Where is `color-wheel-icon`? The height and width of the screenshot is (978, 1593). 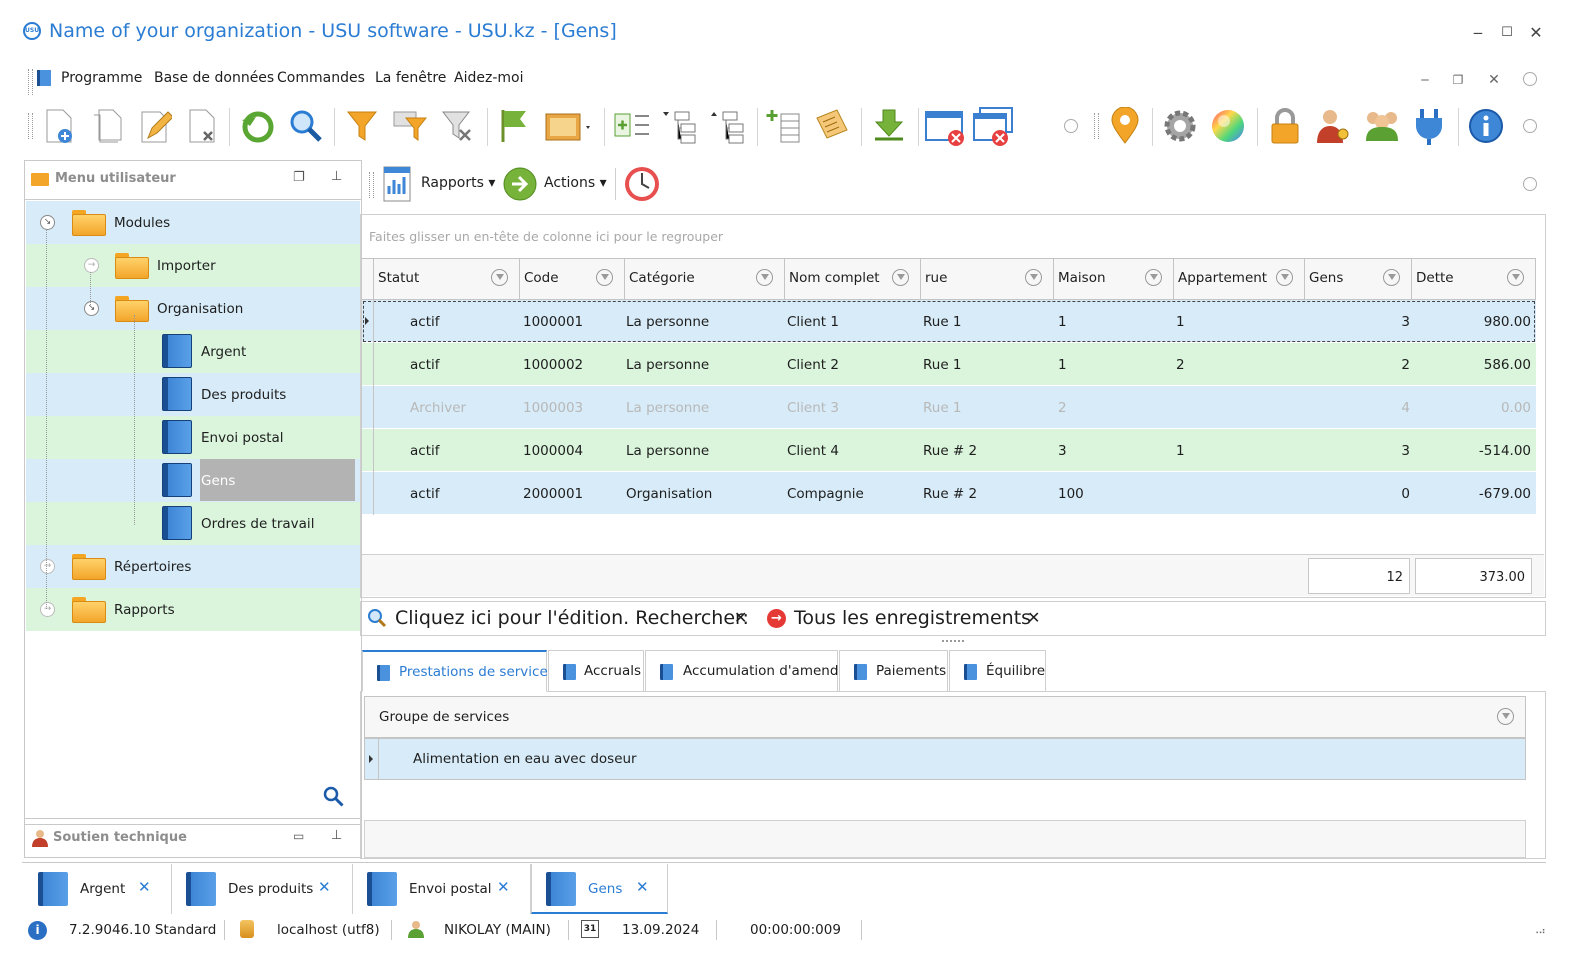 color-wheel-icon is located at coordinates (1228, 126).